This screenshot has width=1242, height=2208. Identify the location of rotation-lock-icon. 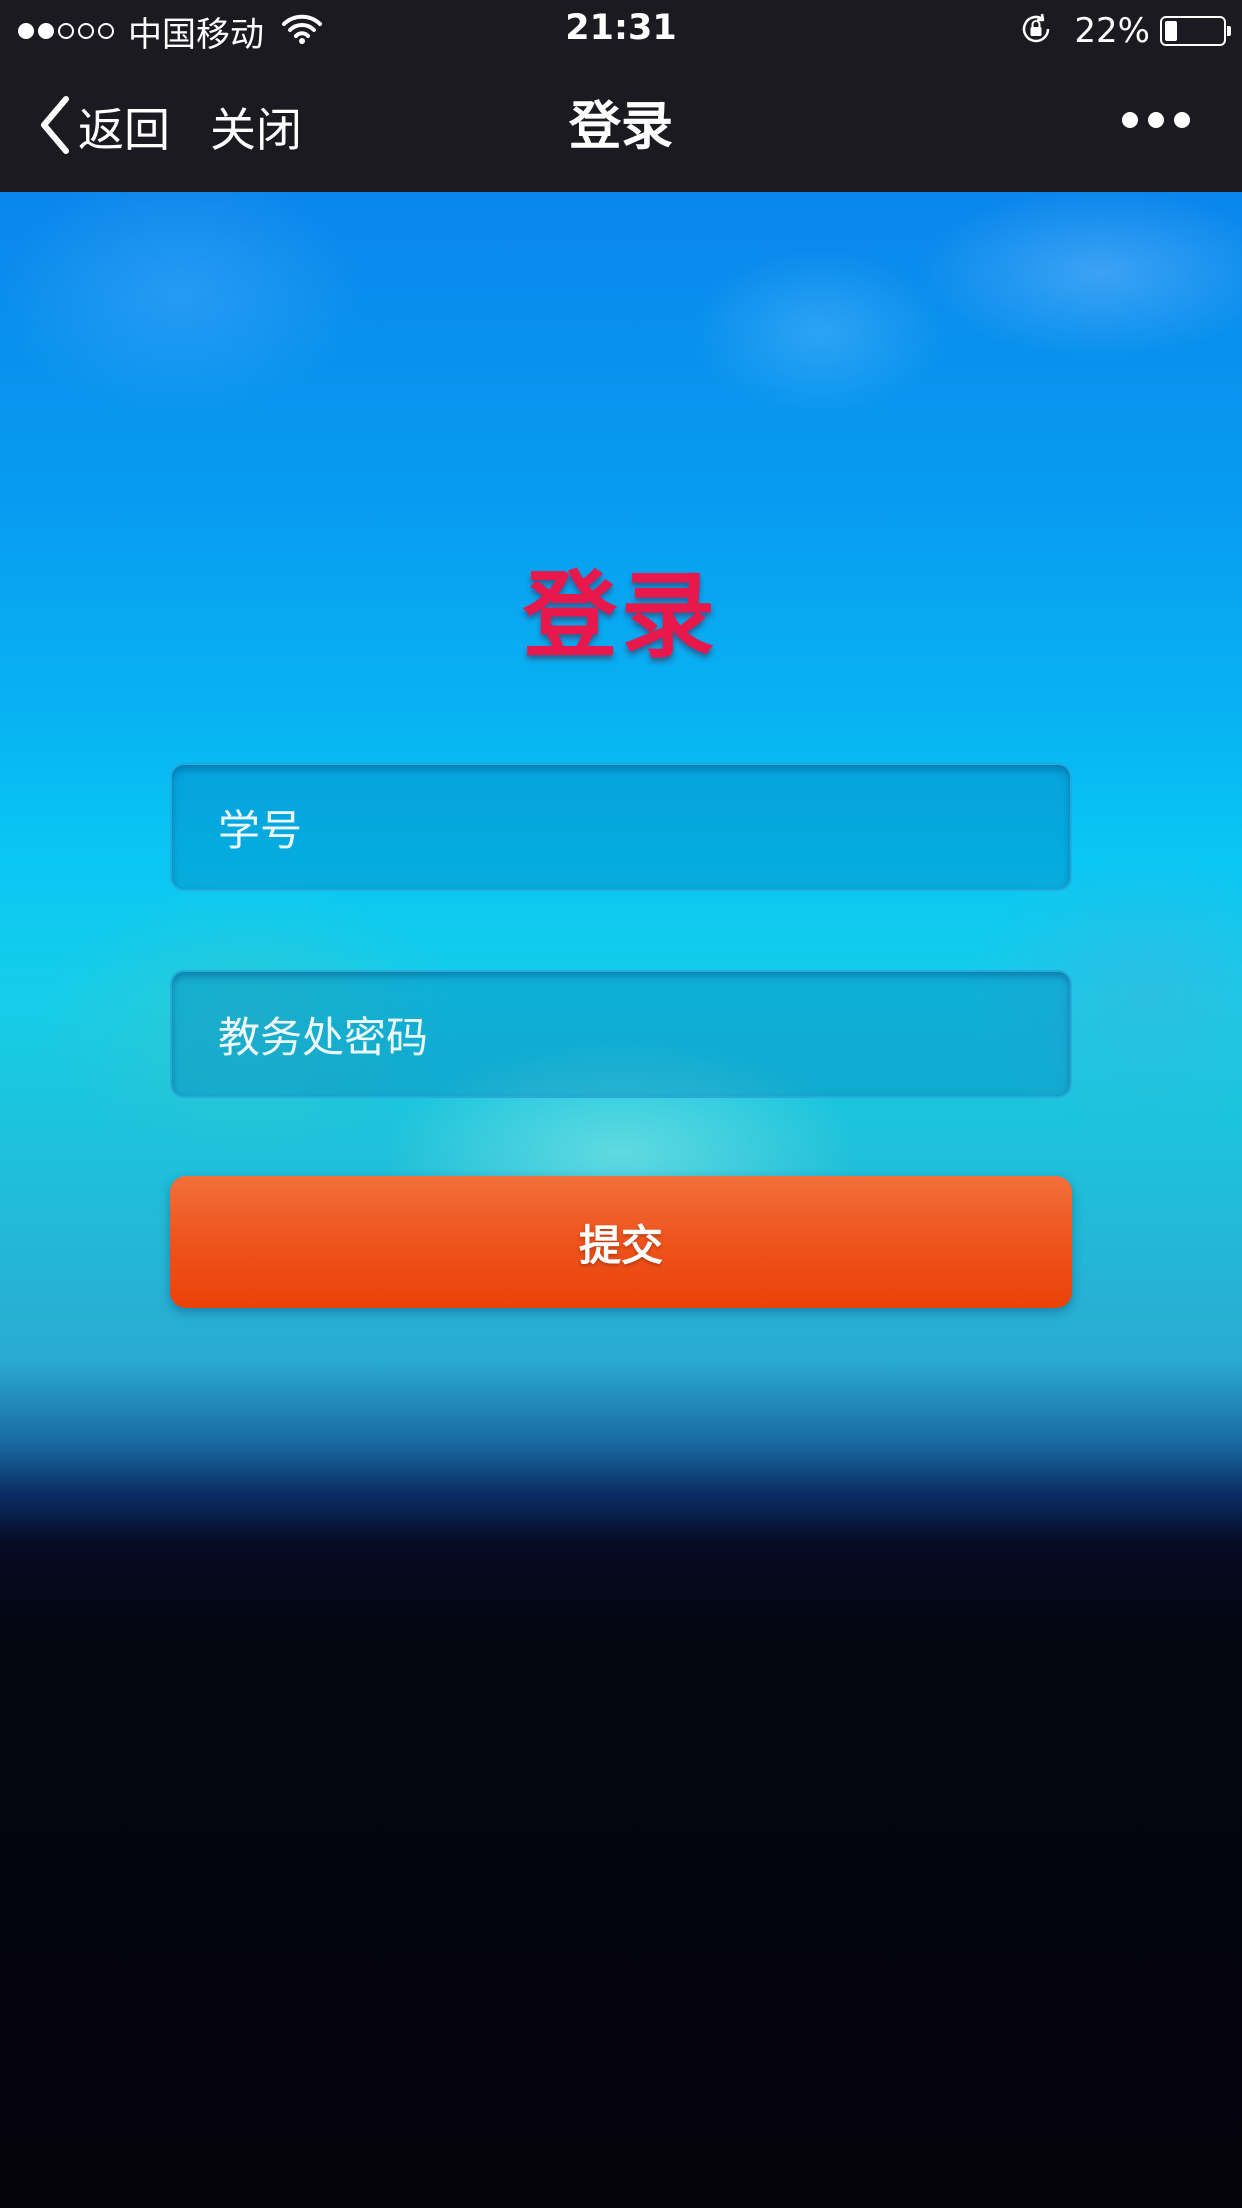
(1036, 31).